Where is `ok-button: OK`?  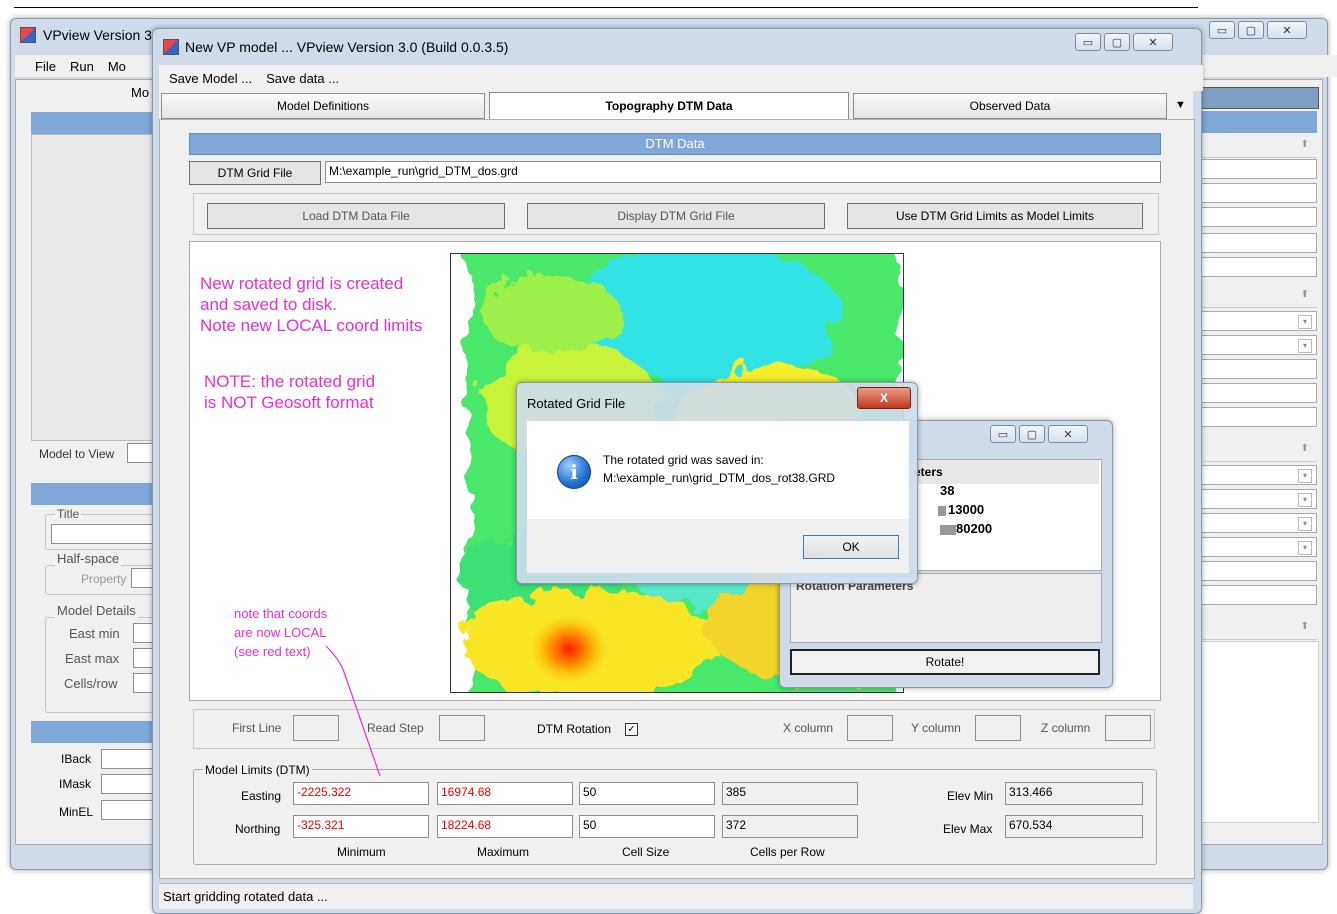
ok-button: OK is located at coordinates (851, 547).